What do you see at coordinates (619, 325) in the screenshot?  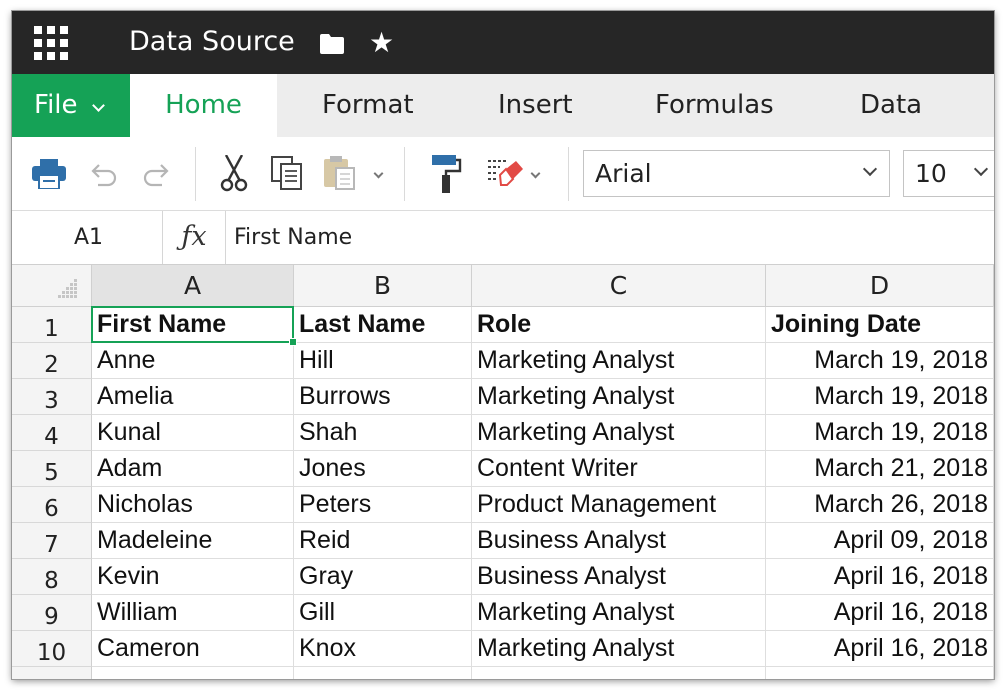 I see `cell-c1: Role` at bounding box center [619, 325].